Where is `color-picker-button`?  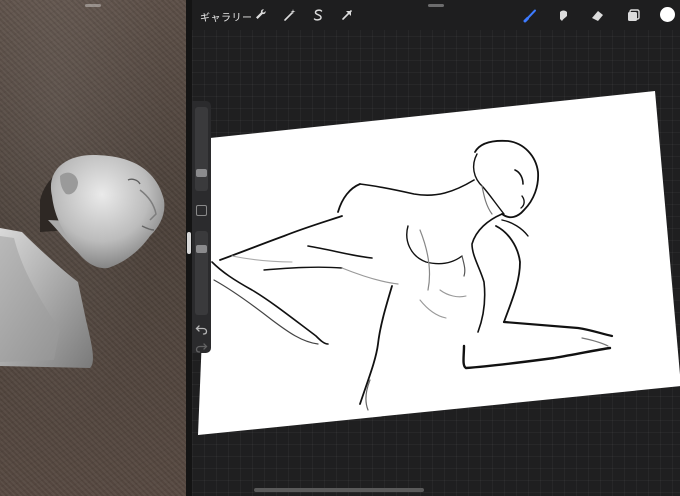
color-picker-button is located at coordinates (667, 14).